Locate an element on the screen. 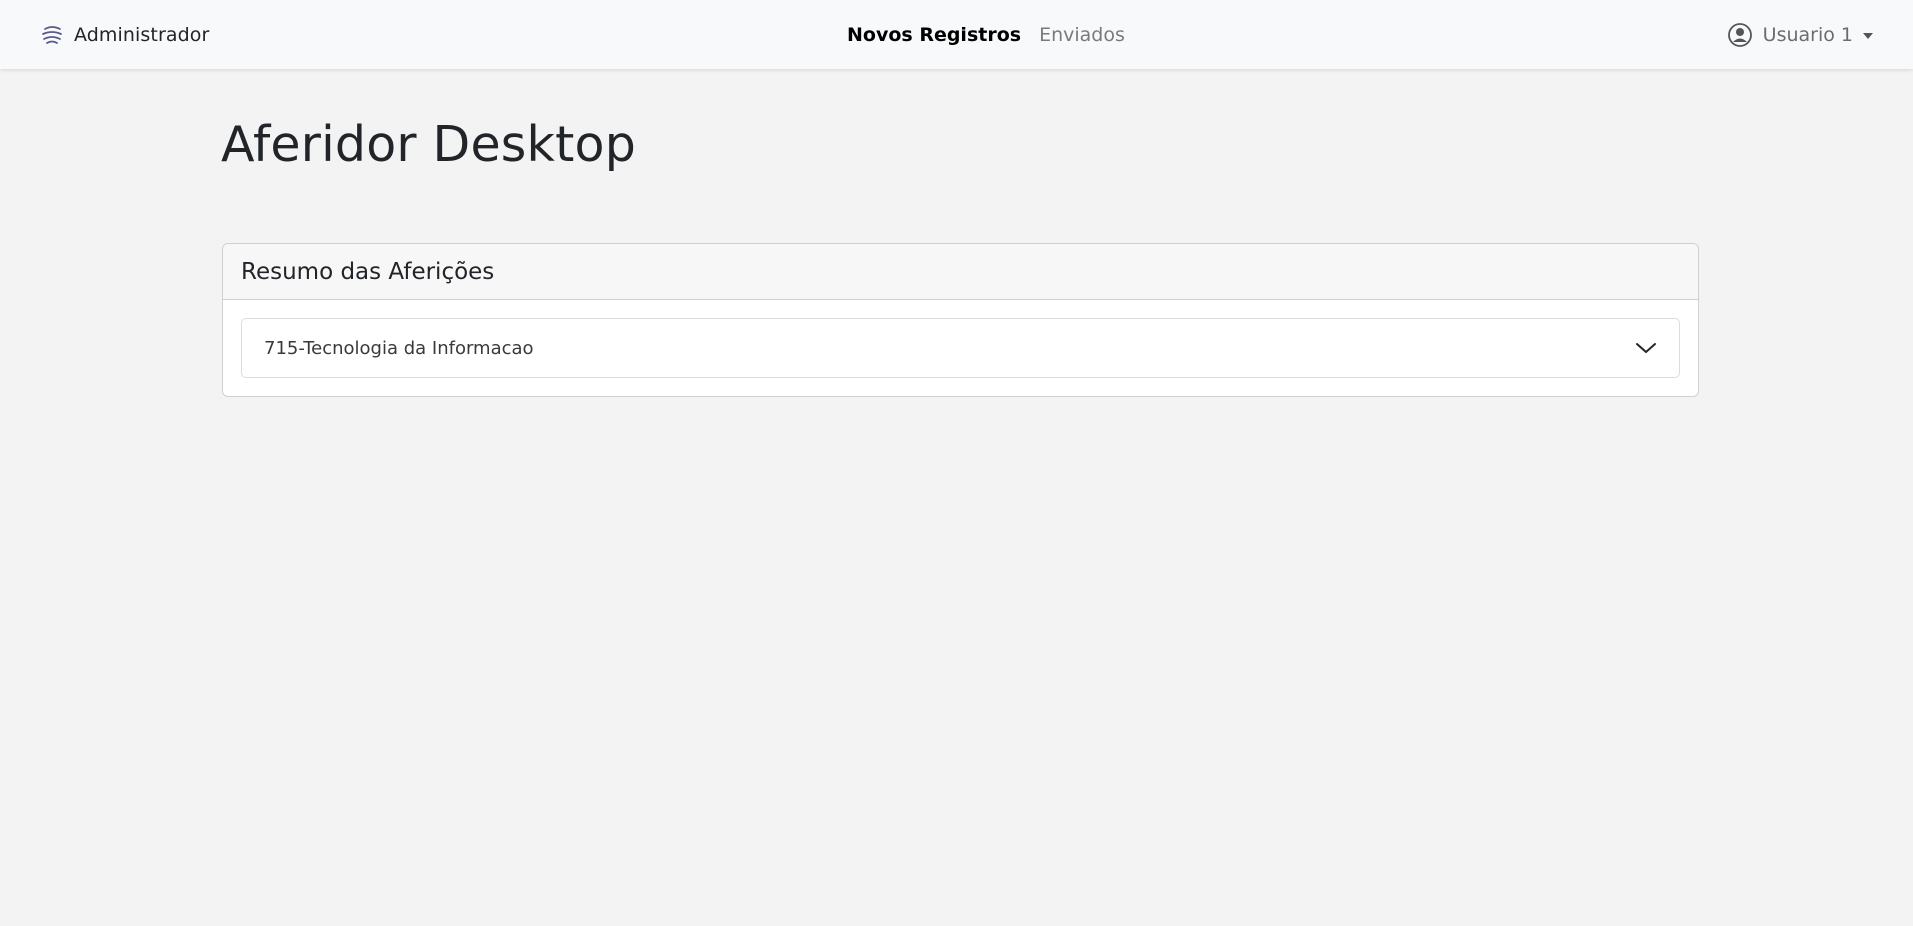  main-nav: Novos Registros Enviados is located at coordinates (986, 35).